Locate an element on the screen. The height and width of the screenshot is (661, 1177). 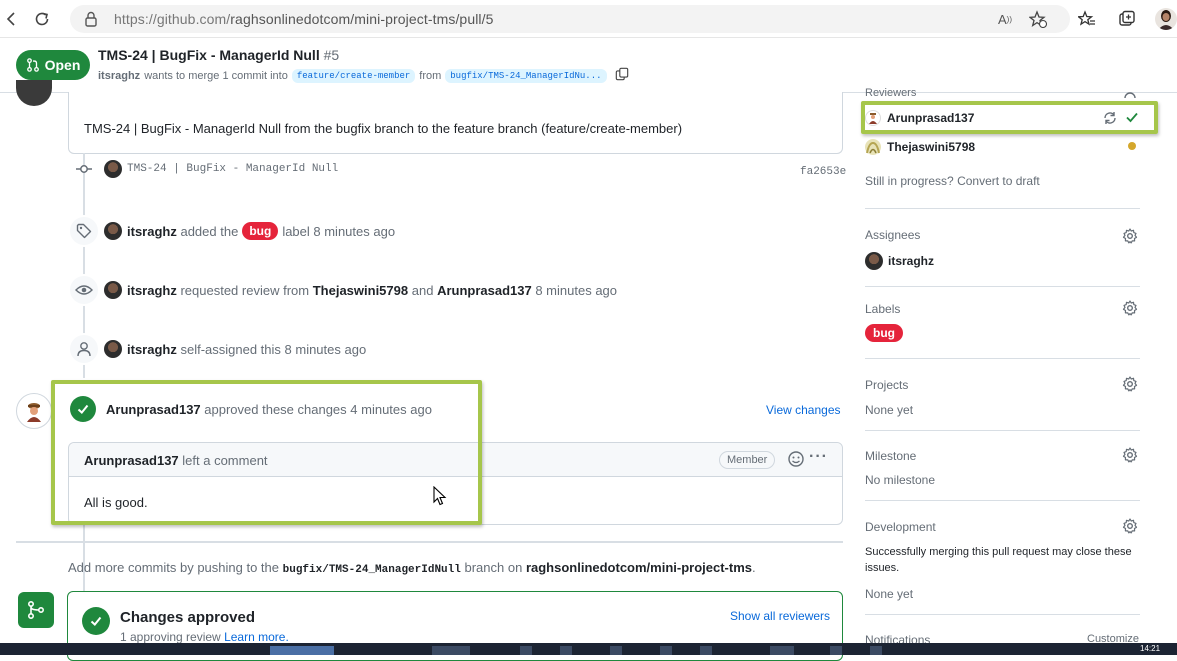
reviewer-avatar is located at coordinates (34, 411).